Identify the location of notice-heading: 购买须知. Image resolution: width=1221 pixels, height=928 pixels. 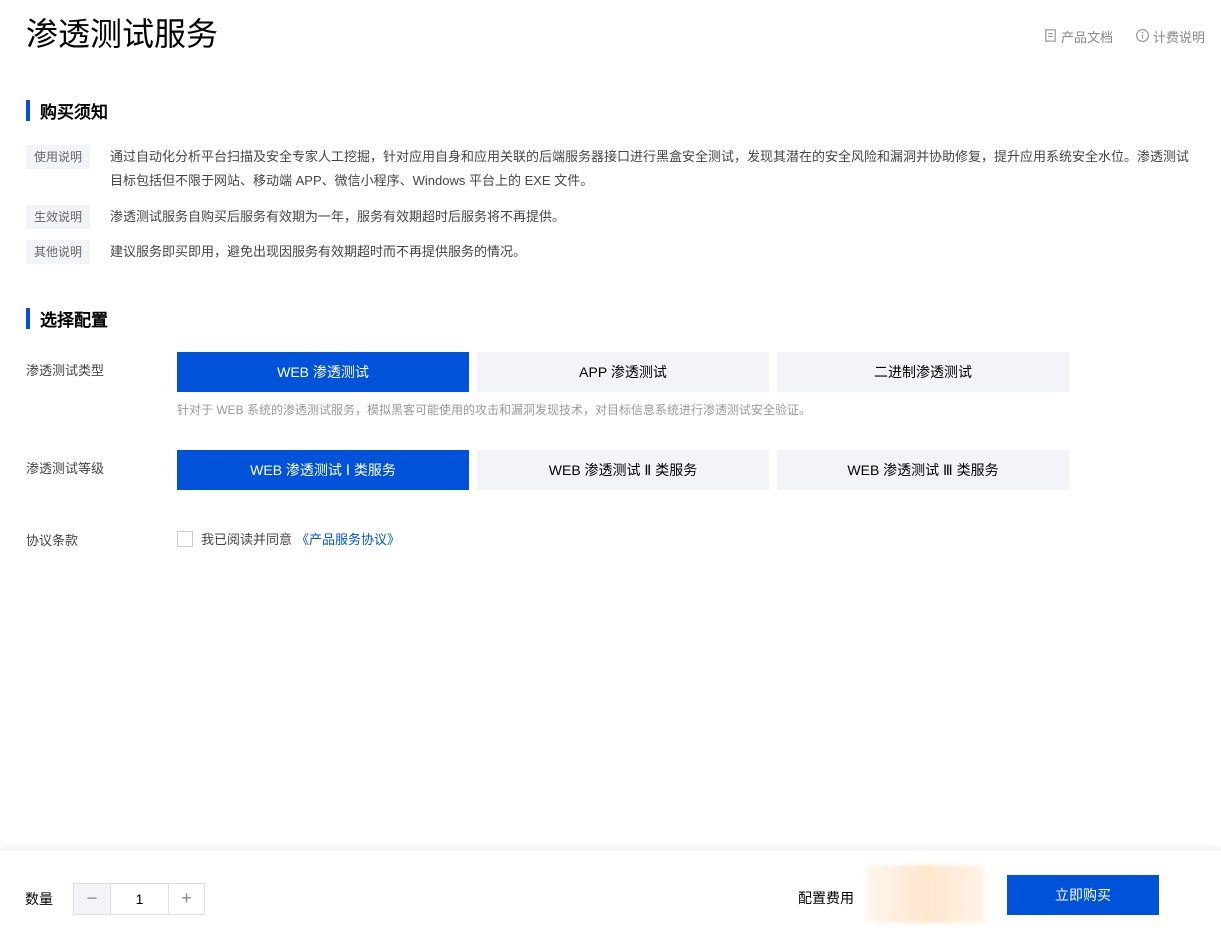
(67, 110).